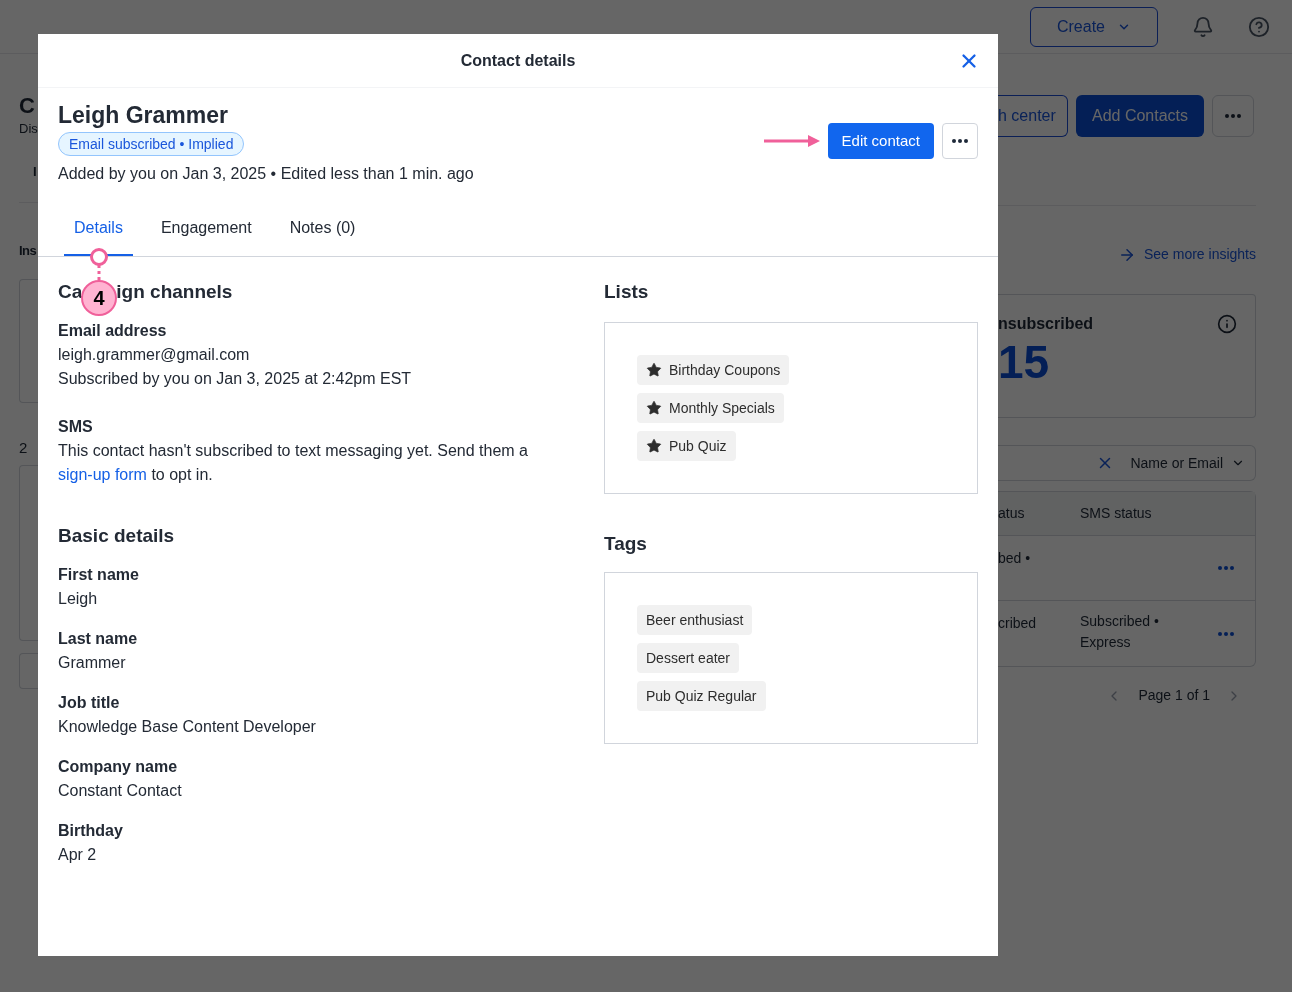 This screenshot has width=1292, height=992. Describe the element at coordinates (1187, 463) in the screenshot. I see `search-filter-dropdown: Name or Email` at that location.